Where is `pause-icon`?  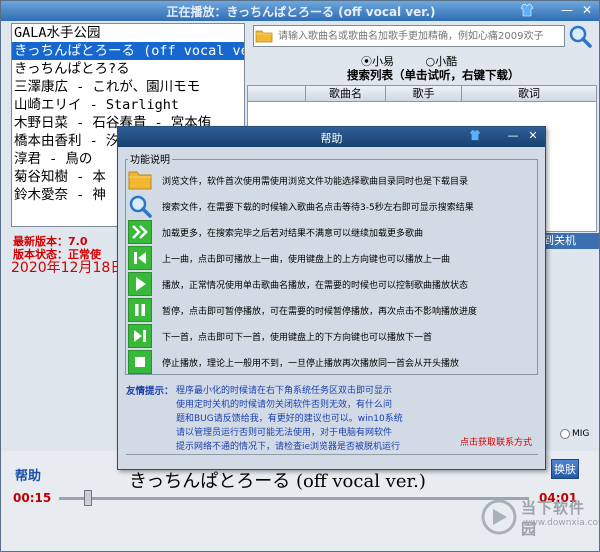
pause-icon is located at coordinates (140, 310).